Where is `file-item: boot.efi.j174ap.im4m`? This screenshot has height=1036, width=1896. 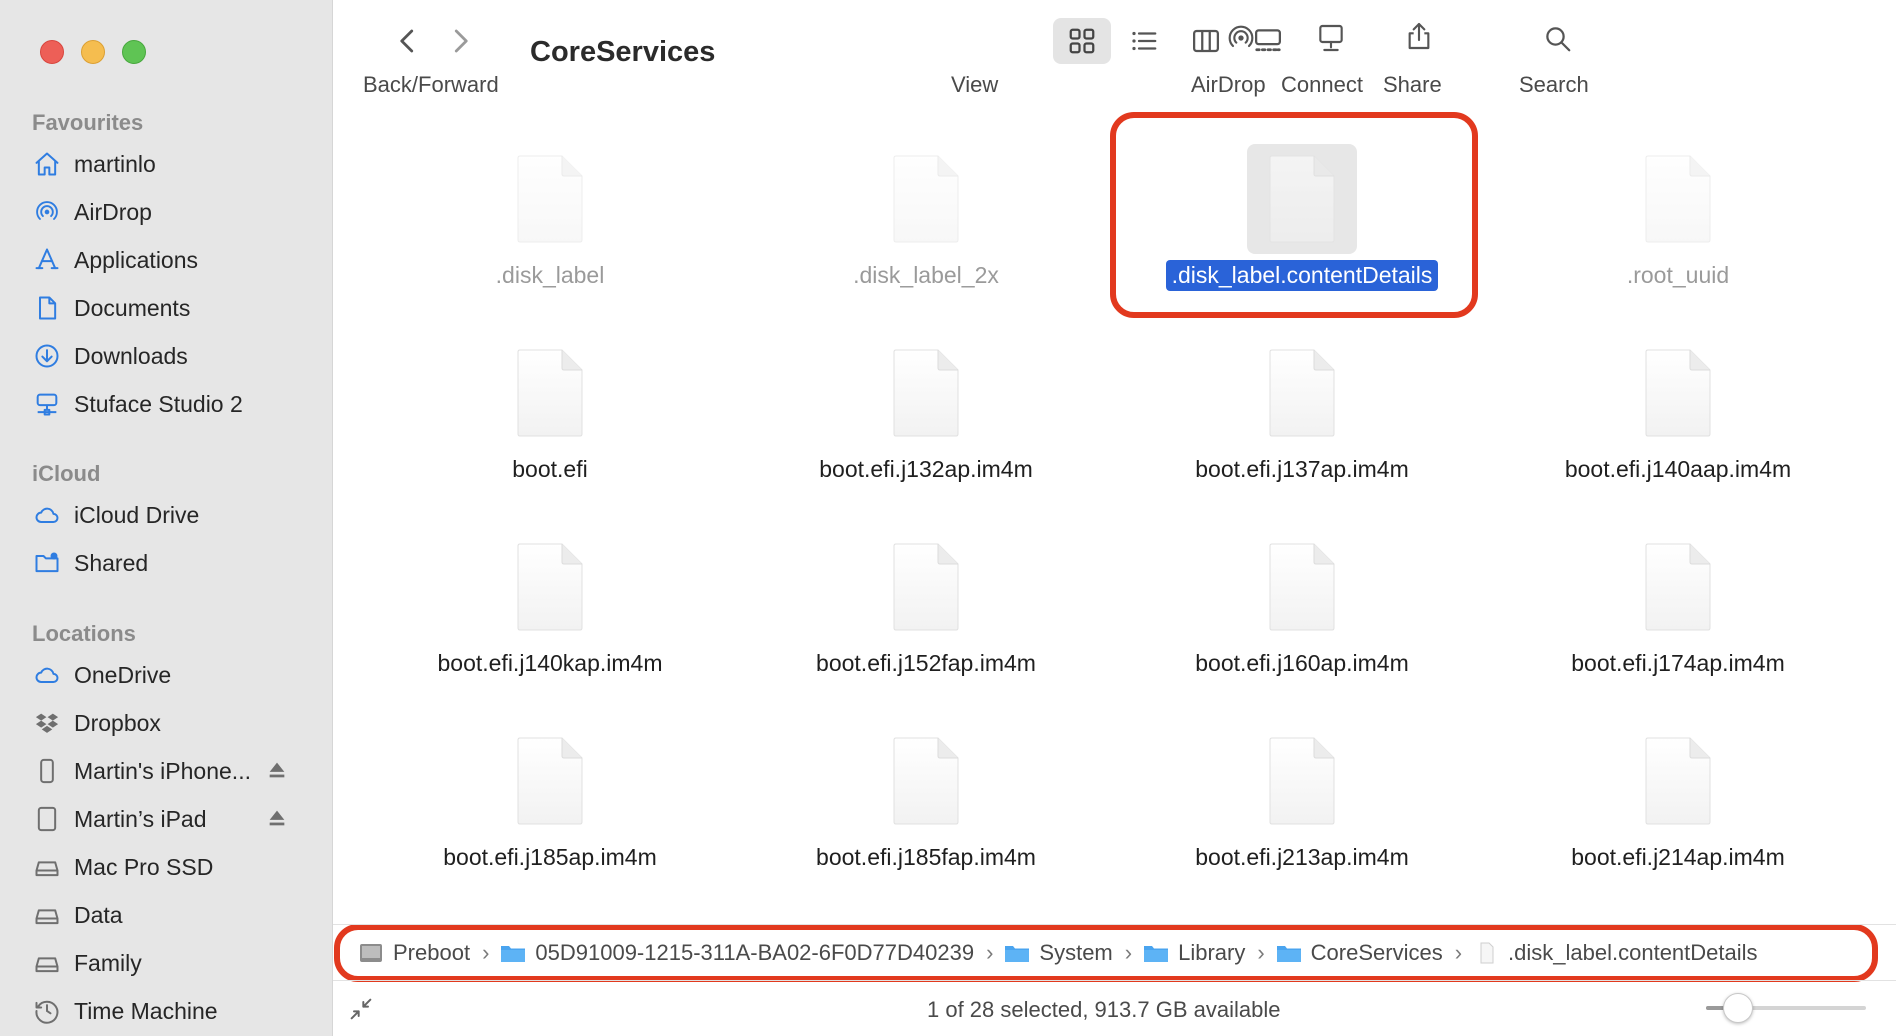
file-item: boot.efi.j174ap.im4m is located at coordinates (1678, 622).